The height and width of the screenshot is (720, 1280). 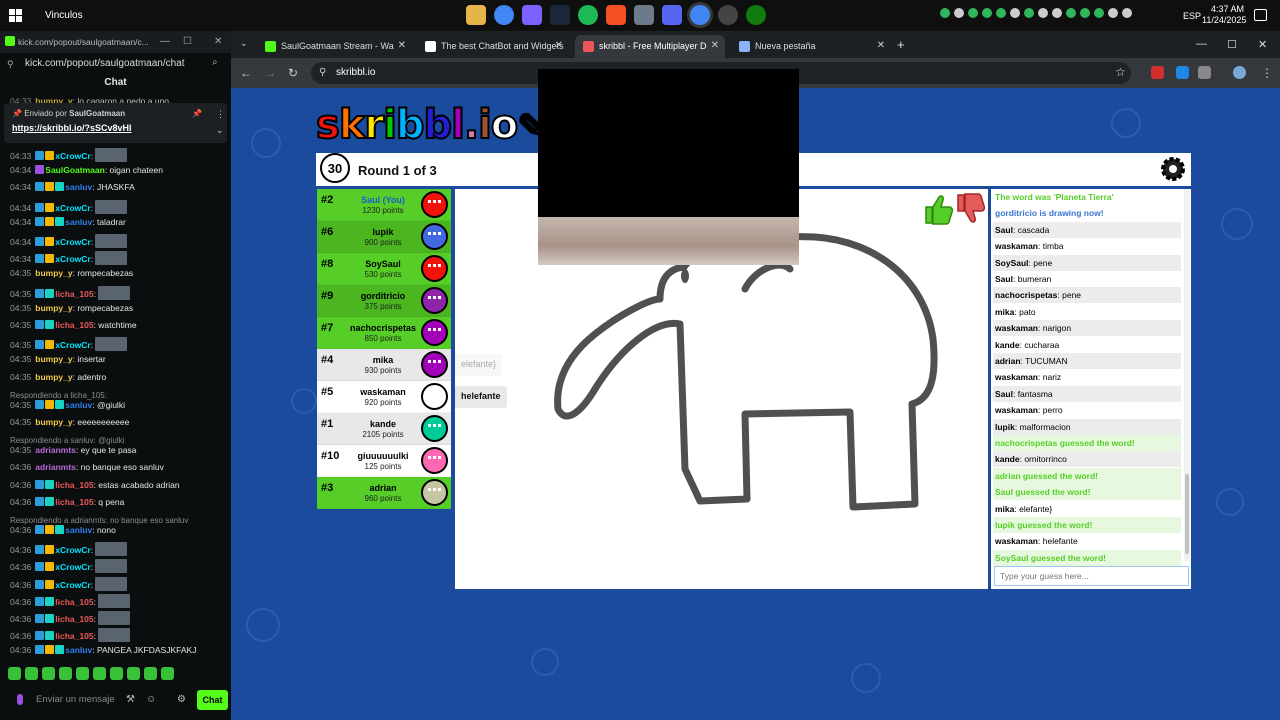 What do you see at coordinates (476, 15) in the screenshot?
I see `file-explorer-icon` at bounding box center [476, 15].